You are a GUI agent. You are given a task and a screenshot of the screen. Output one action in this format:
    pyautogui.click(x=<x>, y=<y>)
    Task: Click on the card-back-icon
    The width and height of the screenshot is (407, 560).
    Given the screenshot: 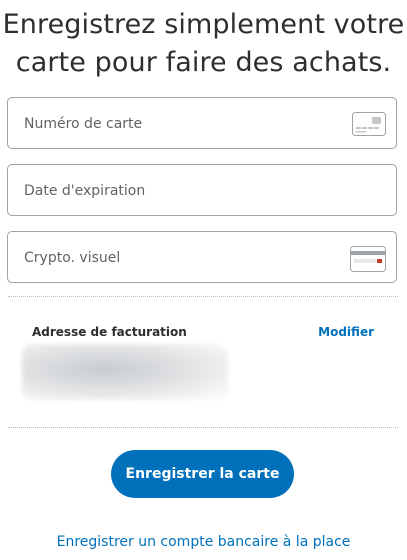 What is the action you would take?
    pyautogui.click(x=368, y=261)
    